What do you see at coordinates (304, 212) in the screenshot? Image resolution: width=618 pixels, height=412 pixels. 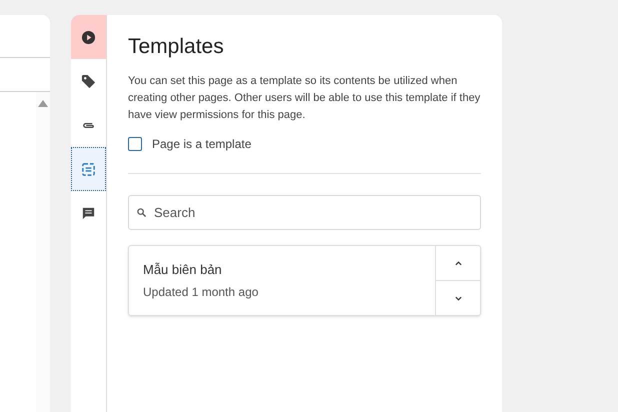 I see `search-field: Search` at bounding box center [304, 212].